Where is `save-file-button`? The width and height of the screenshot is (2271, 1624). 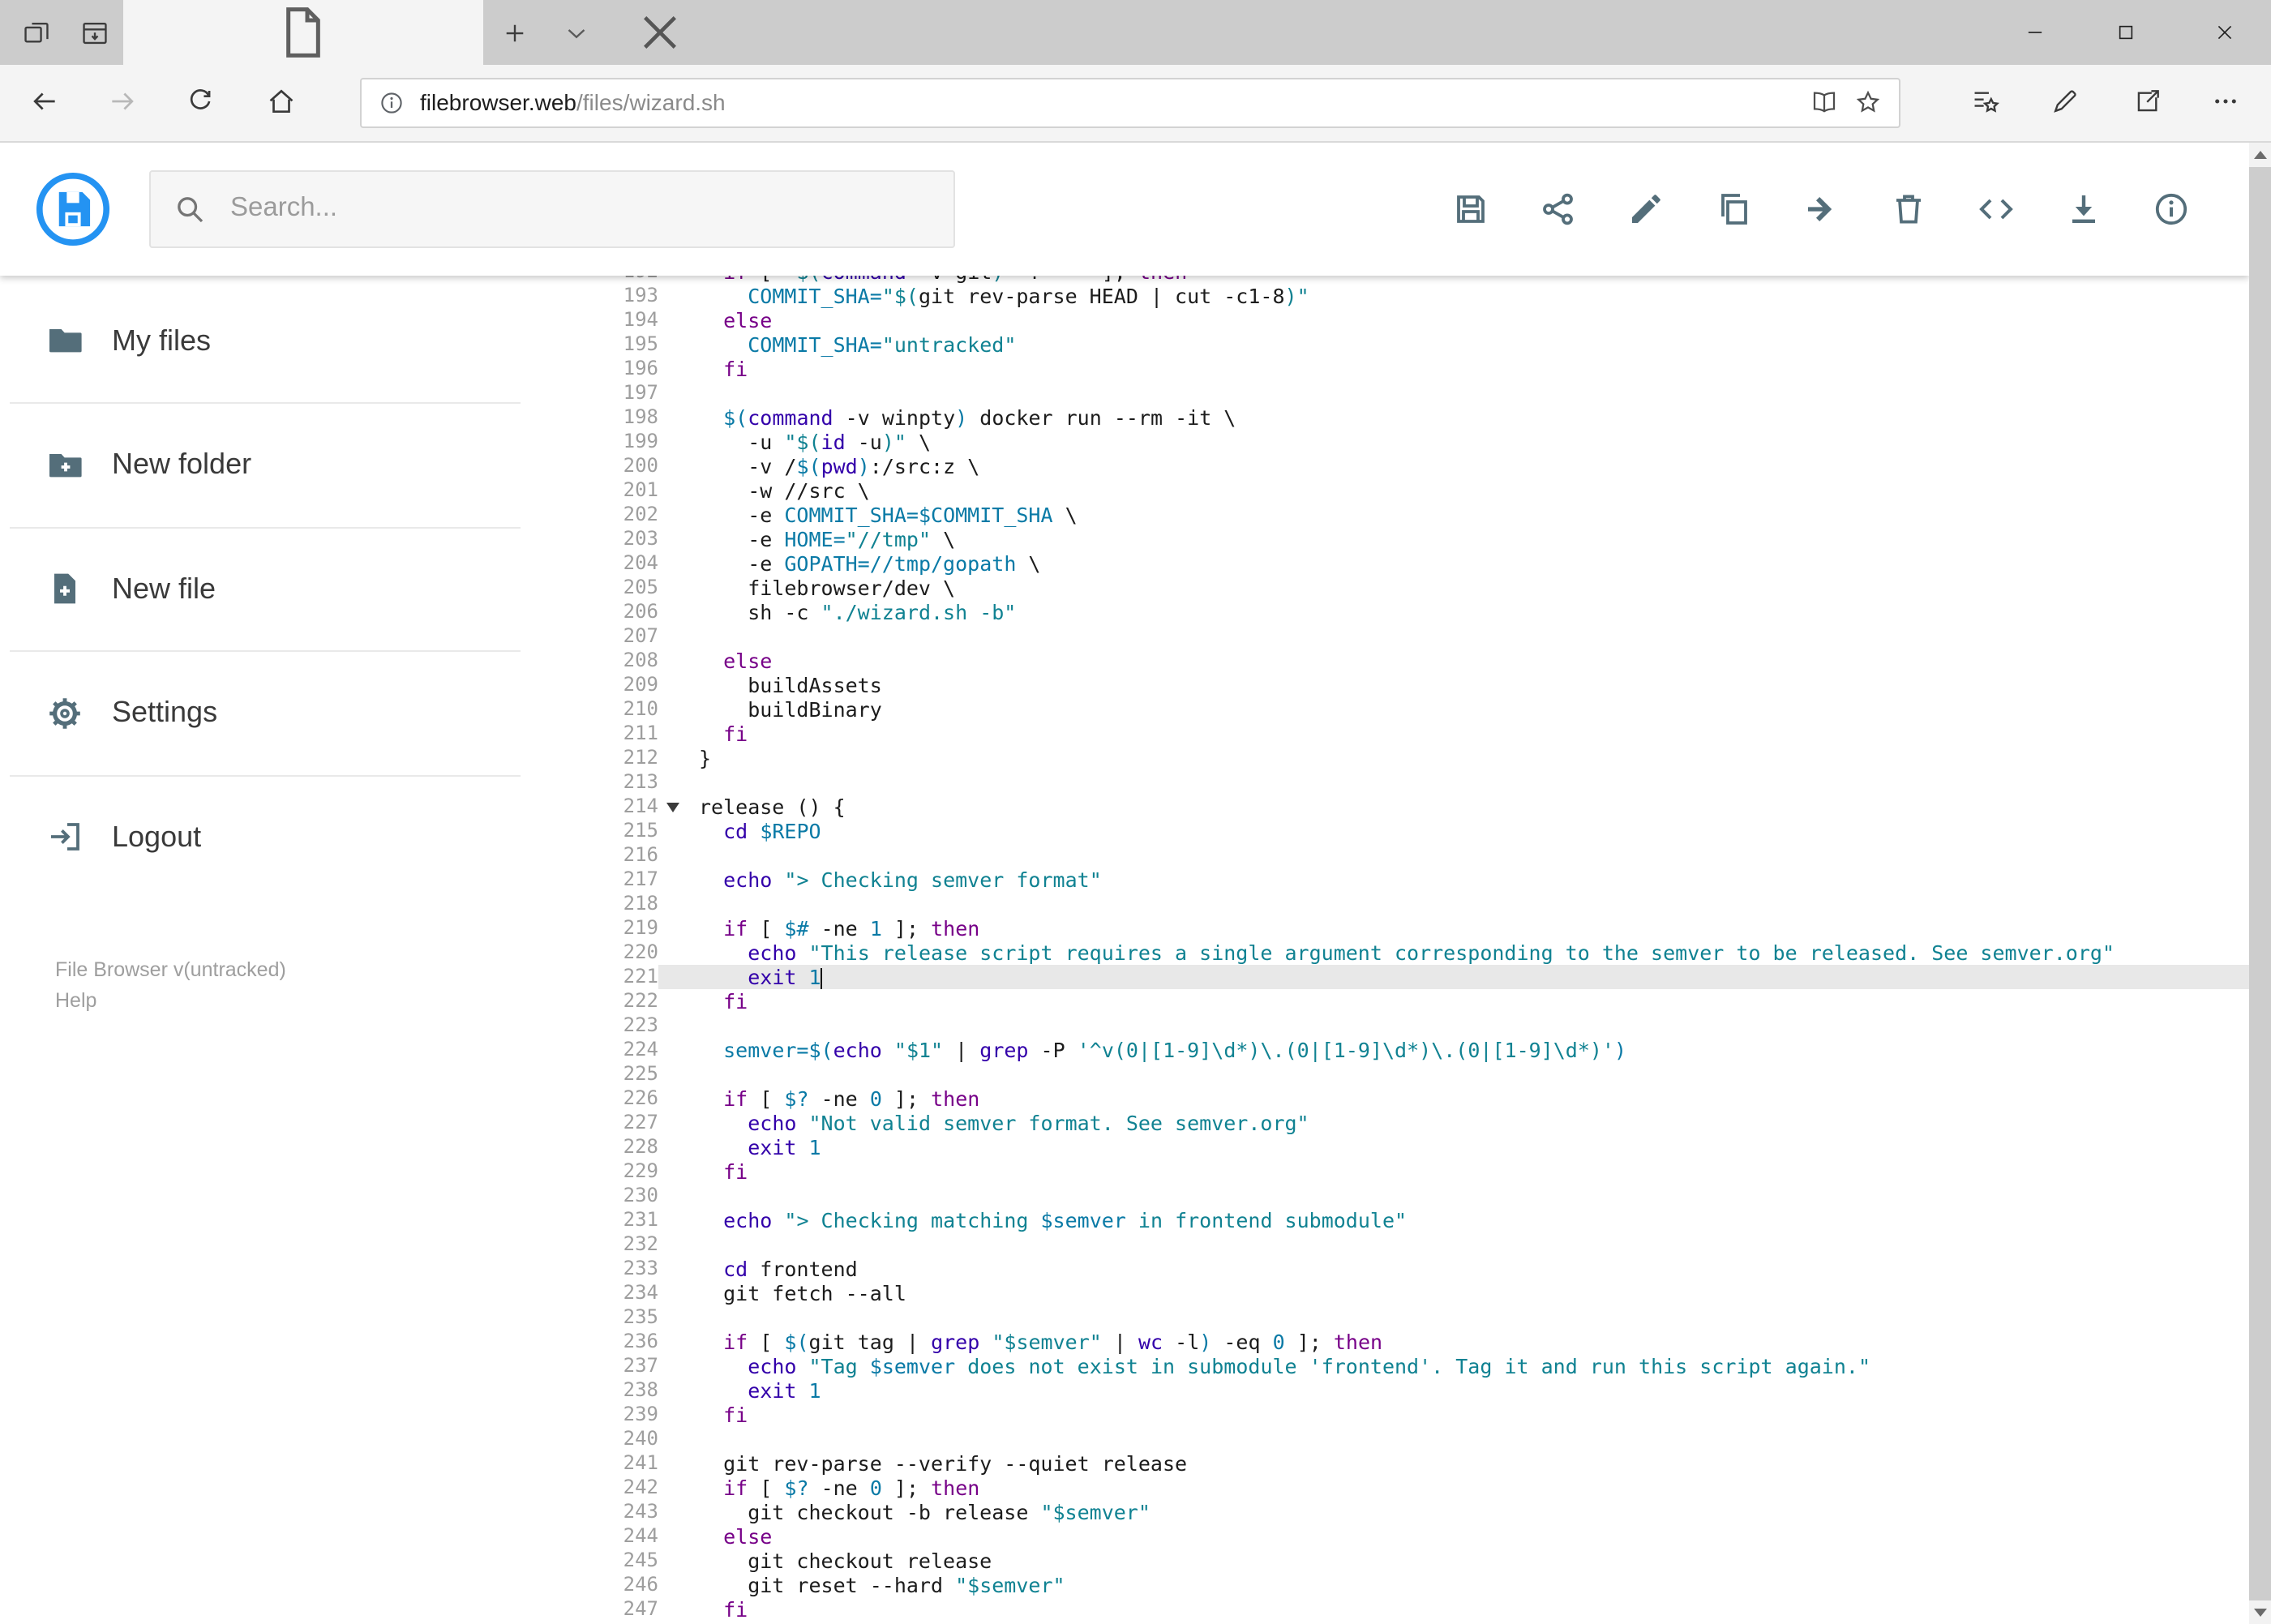 save-file-button is located at coordinates (1470, 210).